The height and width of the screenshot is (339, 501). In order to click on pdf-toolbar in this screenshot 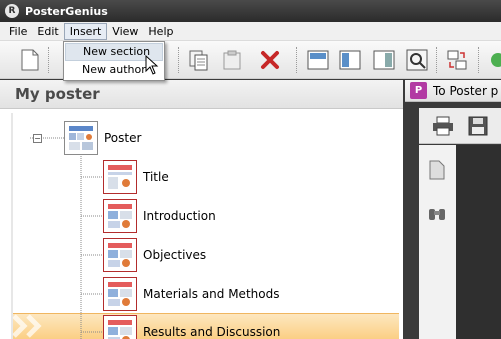, I will do `click(460, 126)`.